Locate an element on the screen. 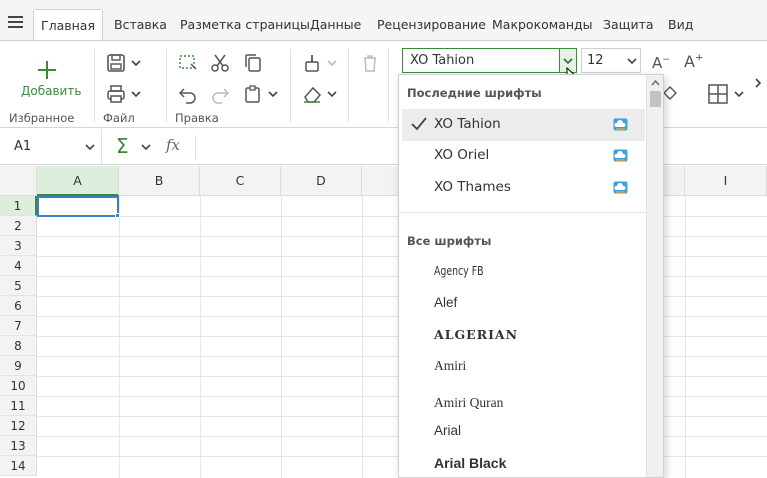 The height and width of the screenshot is (478, 767). tab-data: Данные is located at coordinates (335, 24).